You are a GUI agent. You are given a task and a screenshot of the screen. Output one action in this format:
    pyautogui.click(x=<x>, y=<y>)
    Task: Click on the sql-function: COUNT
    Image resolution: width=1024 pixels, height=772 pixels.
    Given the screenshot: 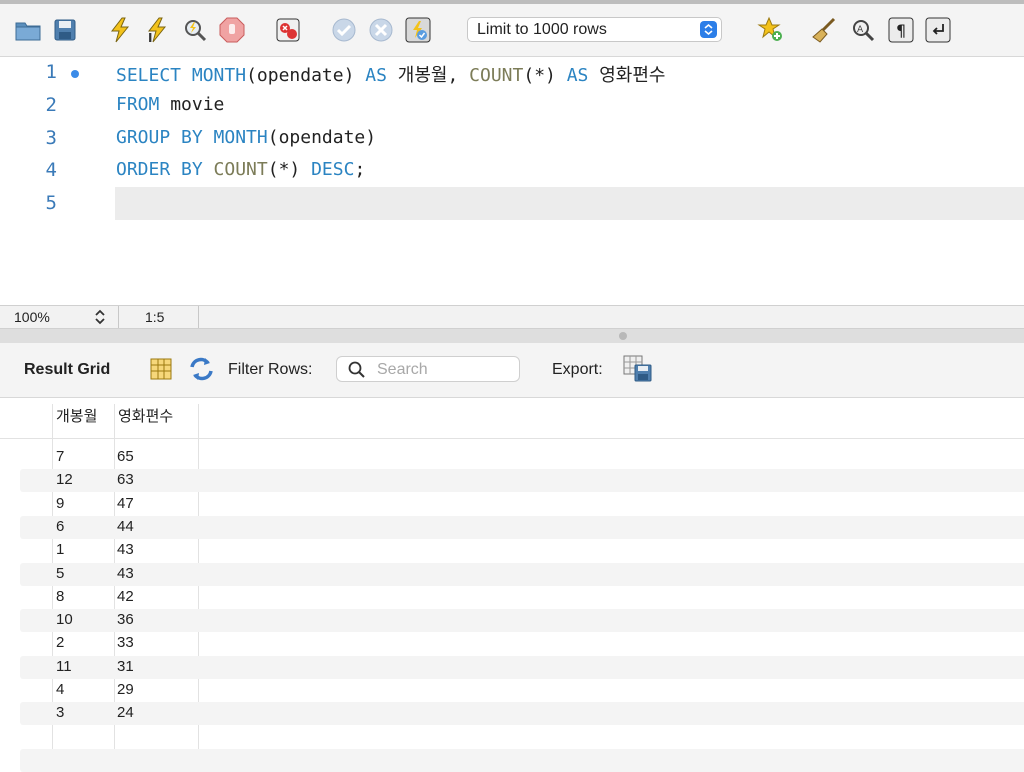 What is the action you would take?
    pyautogui.click(x=496, y=75)
    